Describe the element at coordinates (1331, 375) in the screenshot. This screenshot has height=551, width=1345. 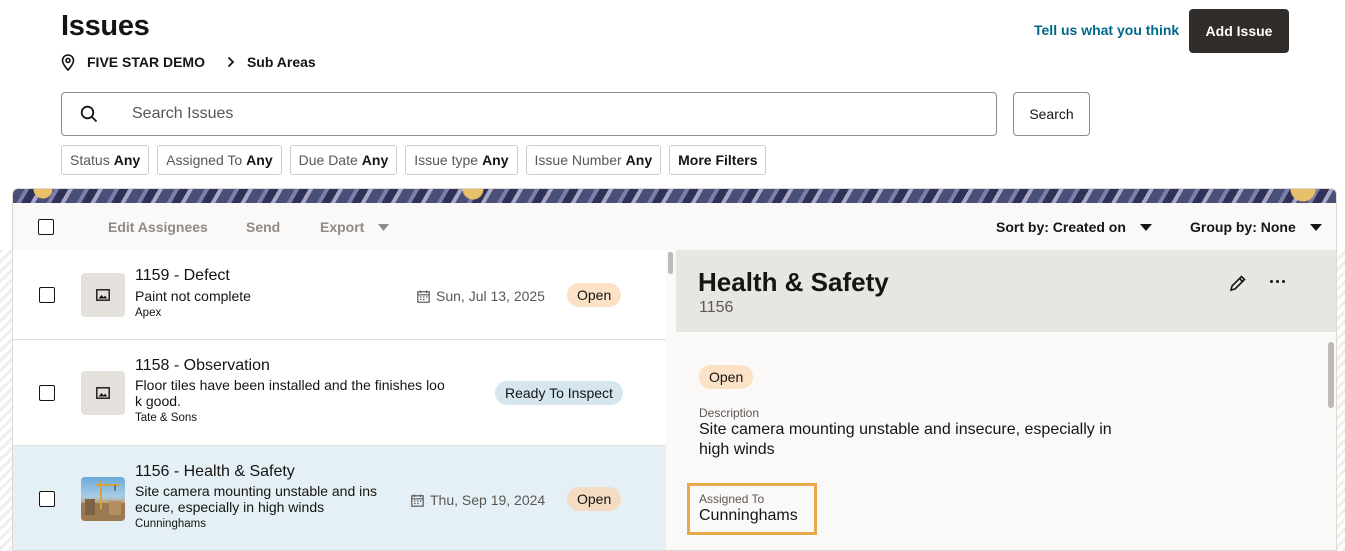
I see `detail-scrollbar` at that location.